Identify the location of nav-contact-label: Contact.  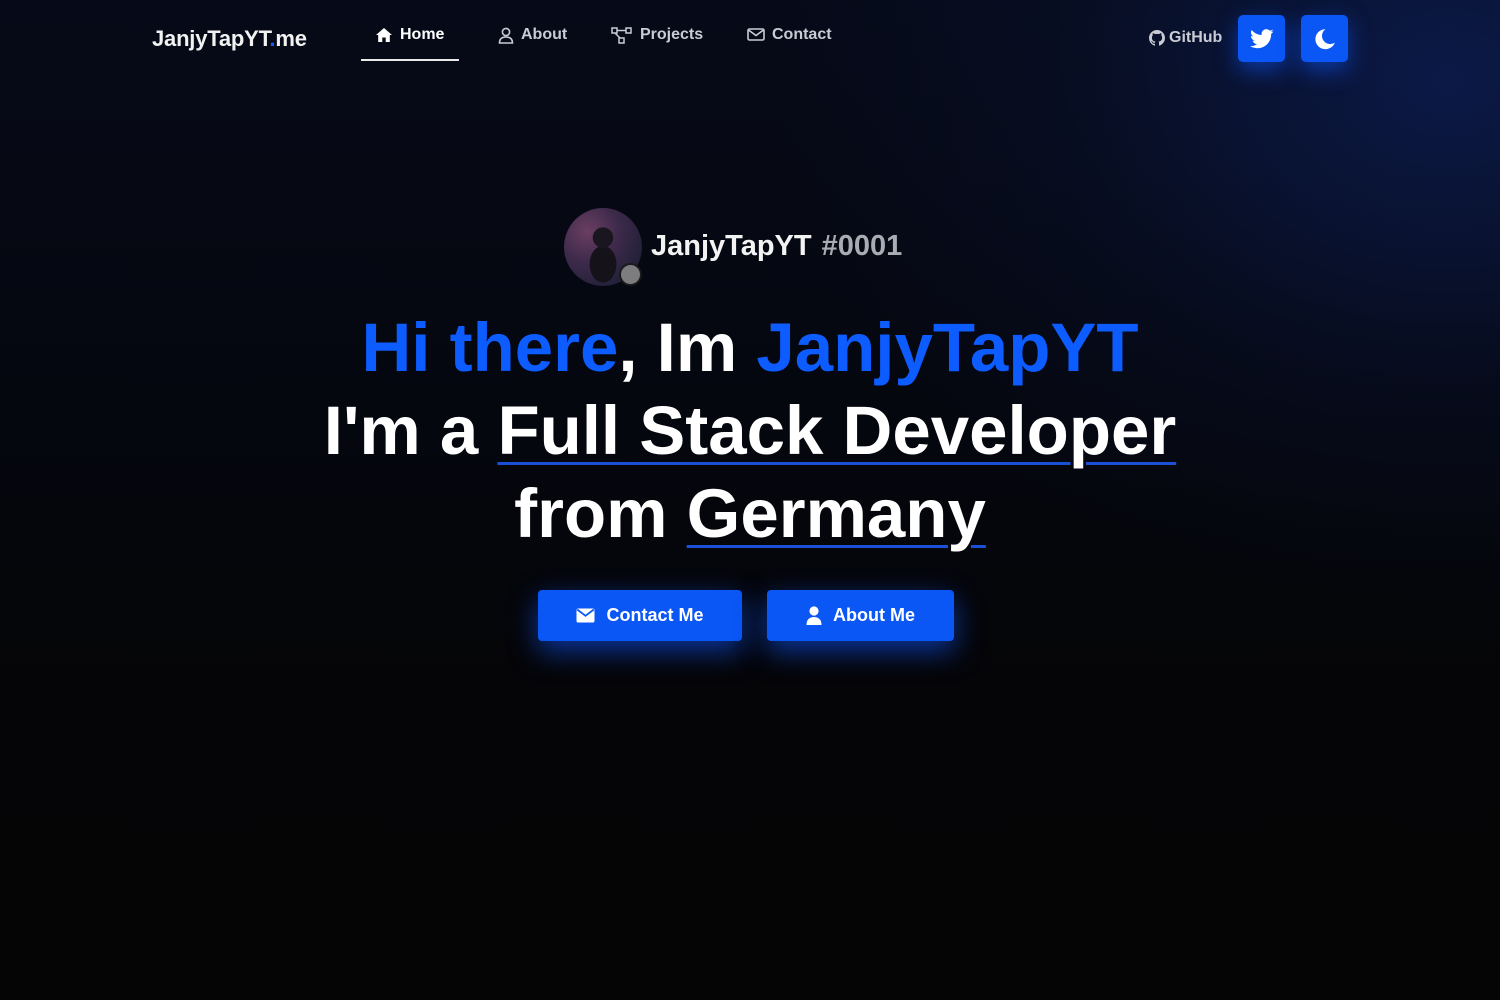
(802, 34).